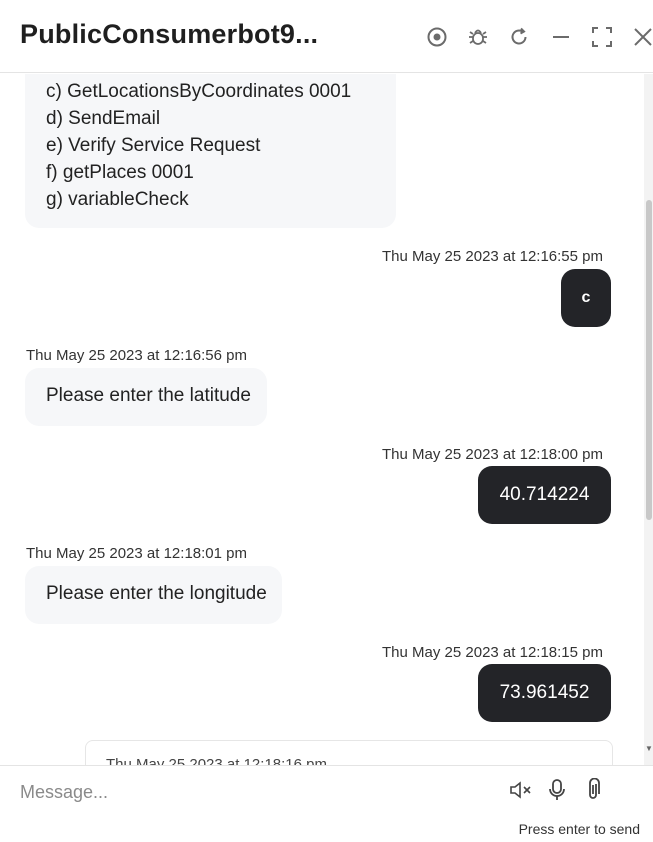 The image size is (653, 842). Describe the element at coordinates (521, 790) in the screenshot. I see `mute-icon` at that location.